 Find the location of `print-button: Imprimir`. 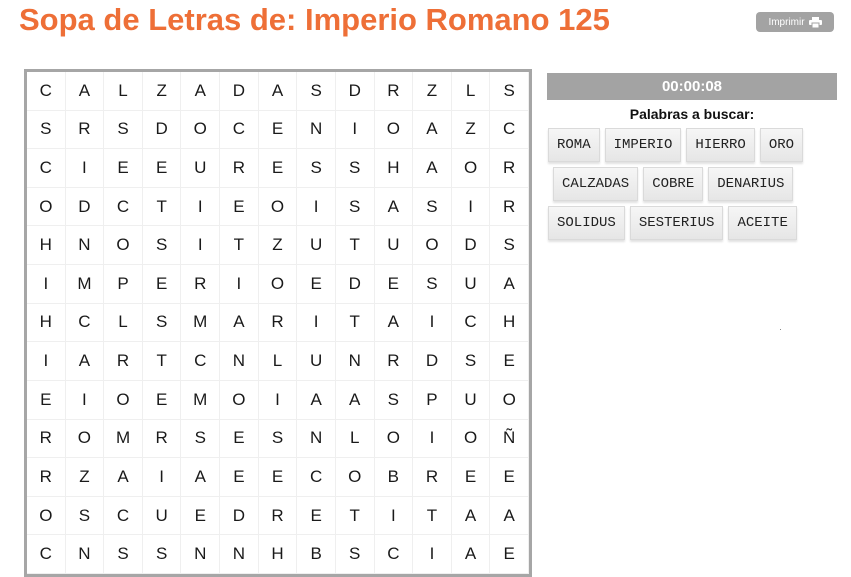

print-button: Imprimir is located at coordinates (795, 22).